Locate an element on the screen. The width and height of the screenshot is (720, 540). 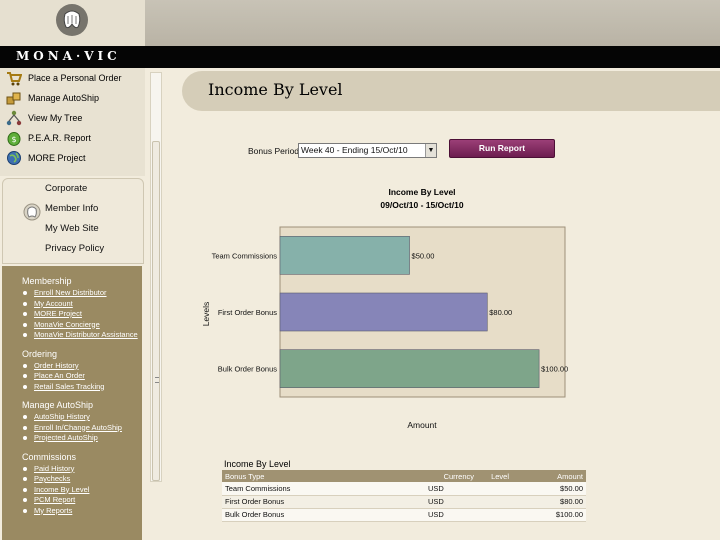
sidebar-item-manage-autoship: Manage AutoShip is located at coordinates (72, 98).